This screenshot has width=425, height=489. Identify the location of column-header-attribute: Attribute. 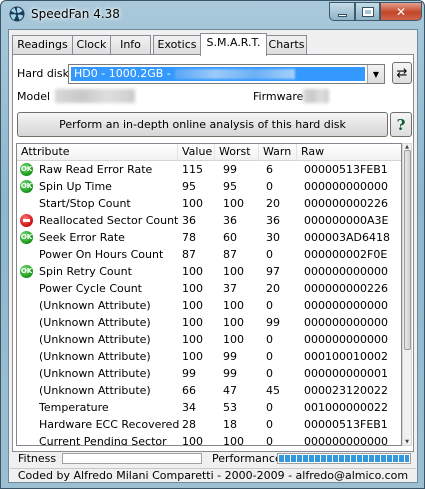
(97, 152).